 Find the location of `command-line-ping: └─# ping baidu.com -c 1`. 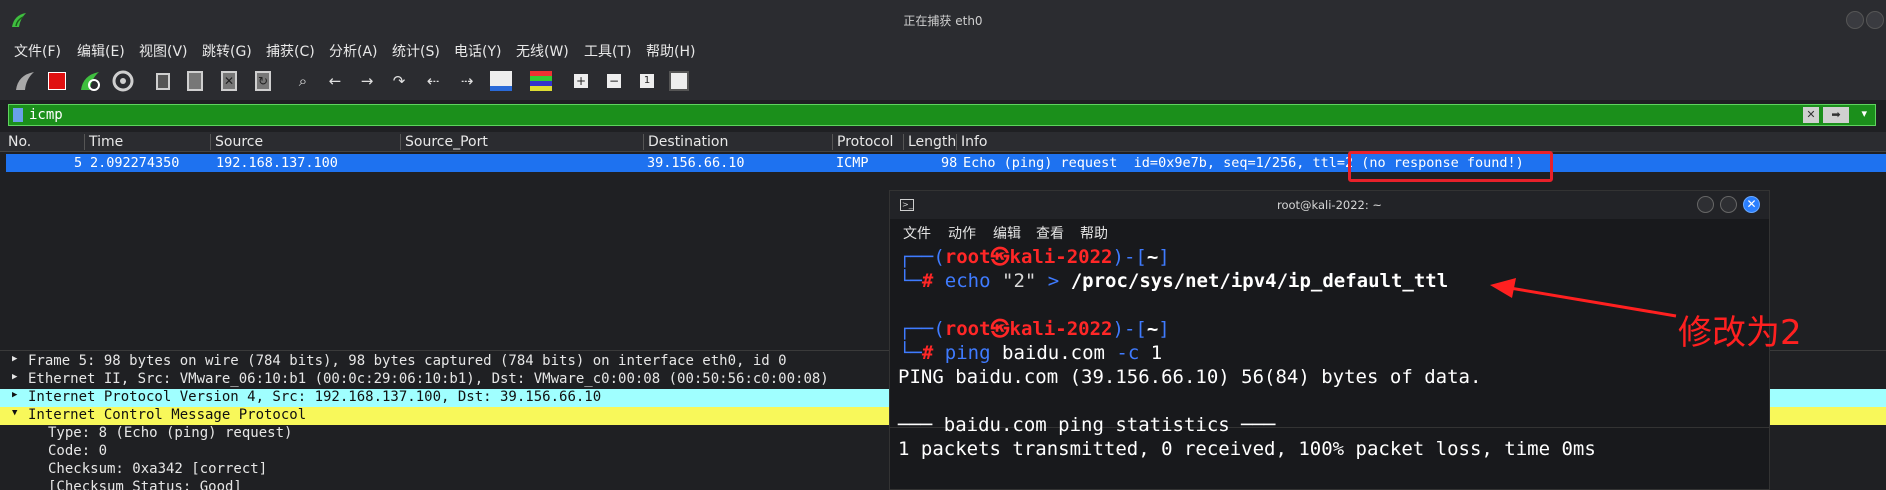

command-line-ping: └─# ping baidu.com -c 1 is located at coordinates (1031, 353).